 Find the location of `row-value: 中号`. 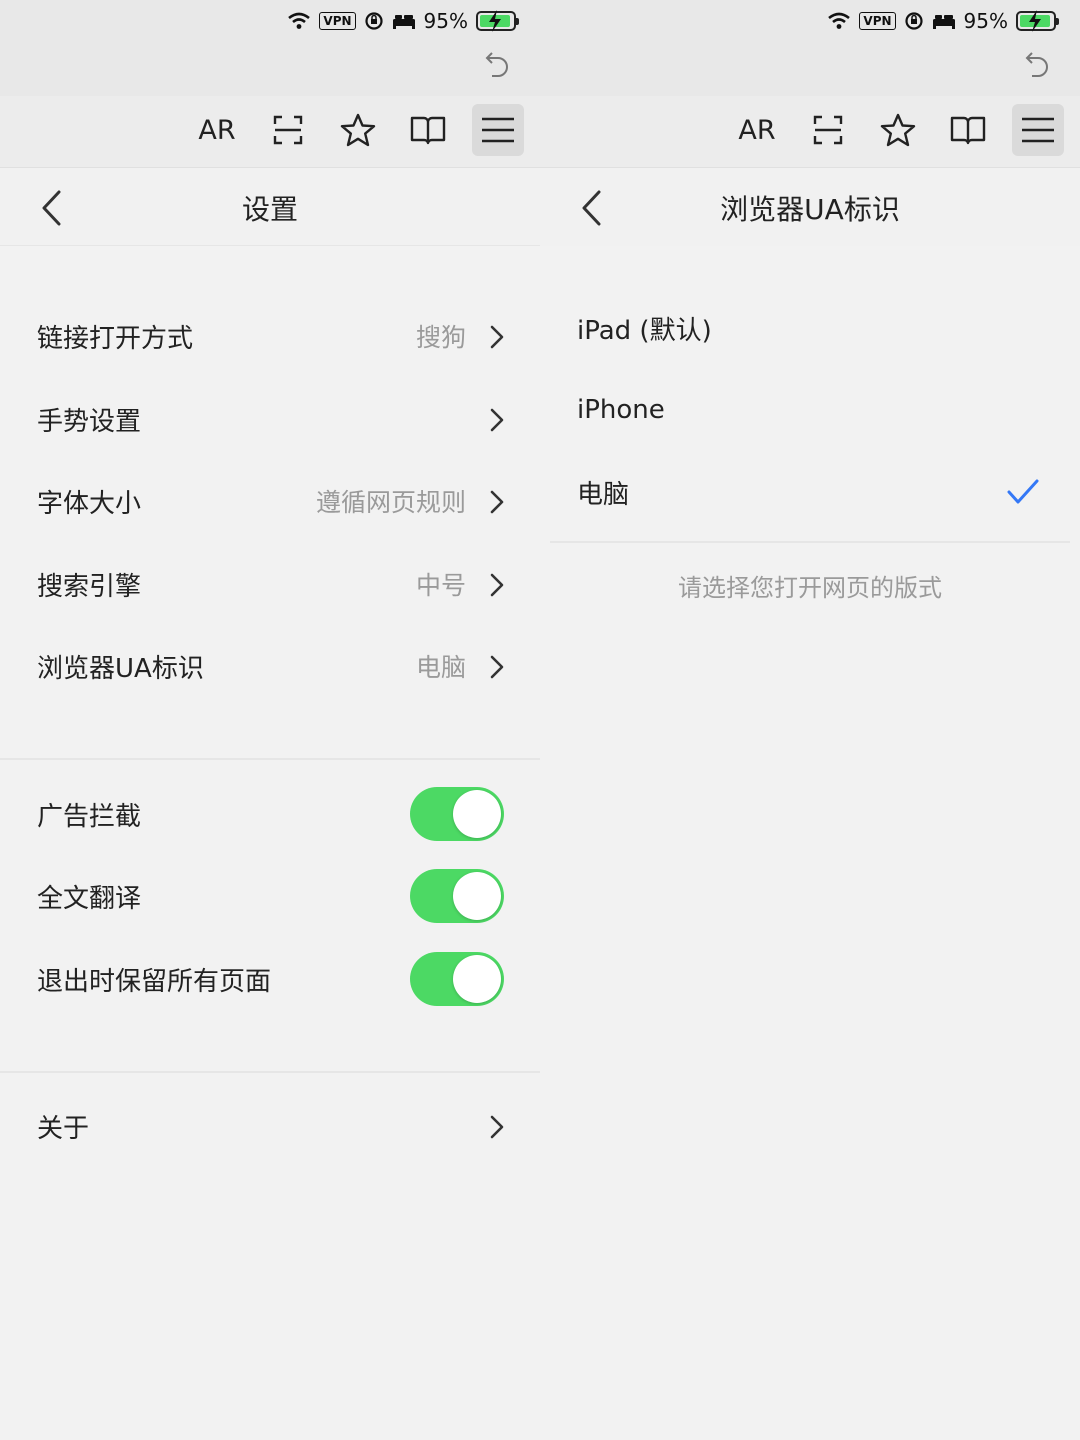

row-value: 中号 is located at coordinates (440, 585).